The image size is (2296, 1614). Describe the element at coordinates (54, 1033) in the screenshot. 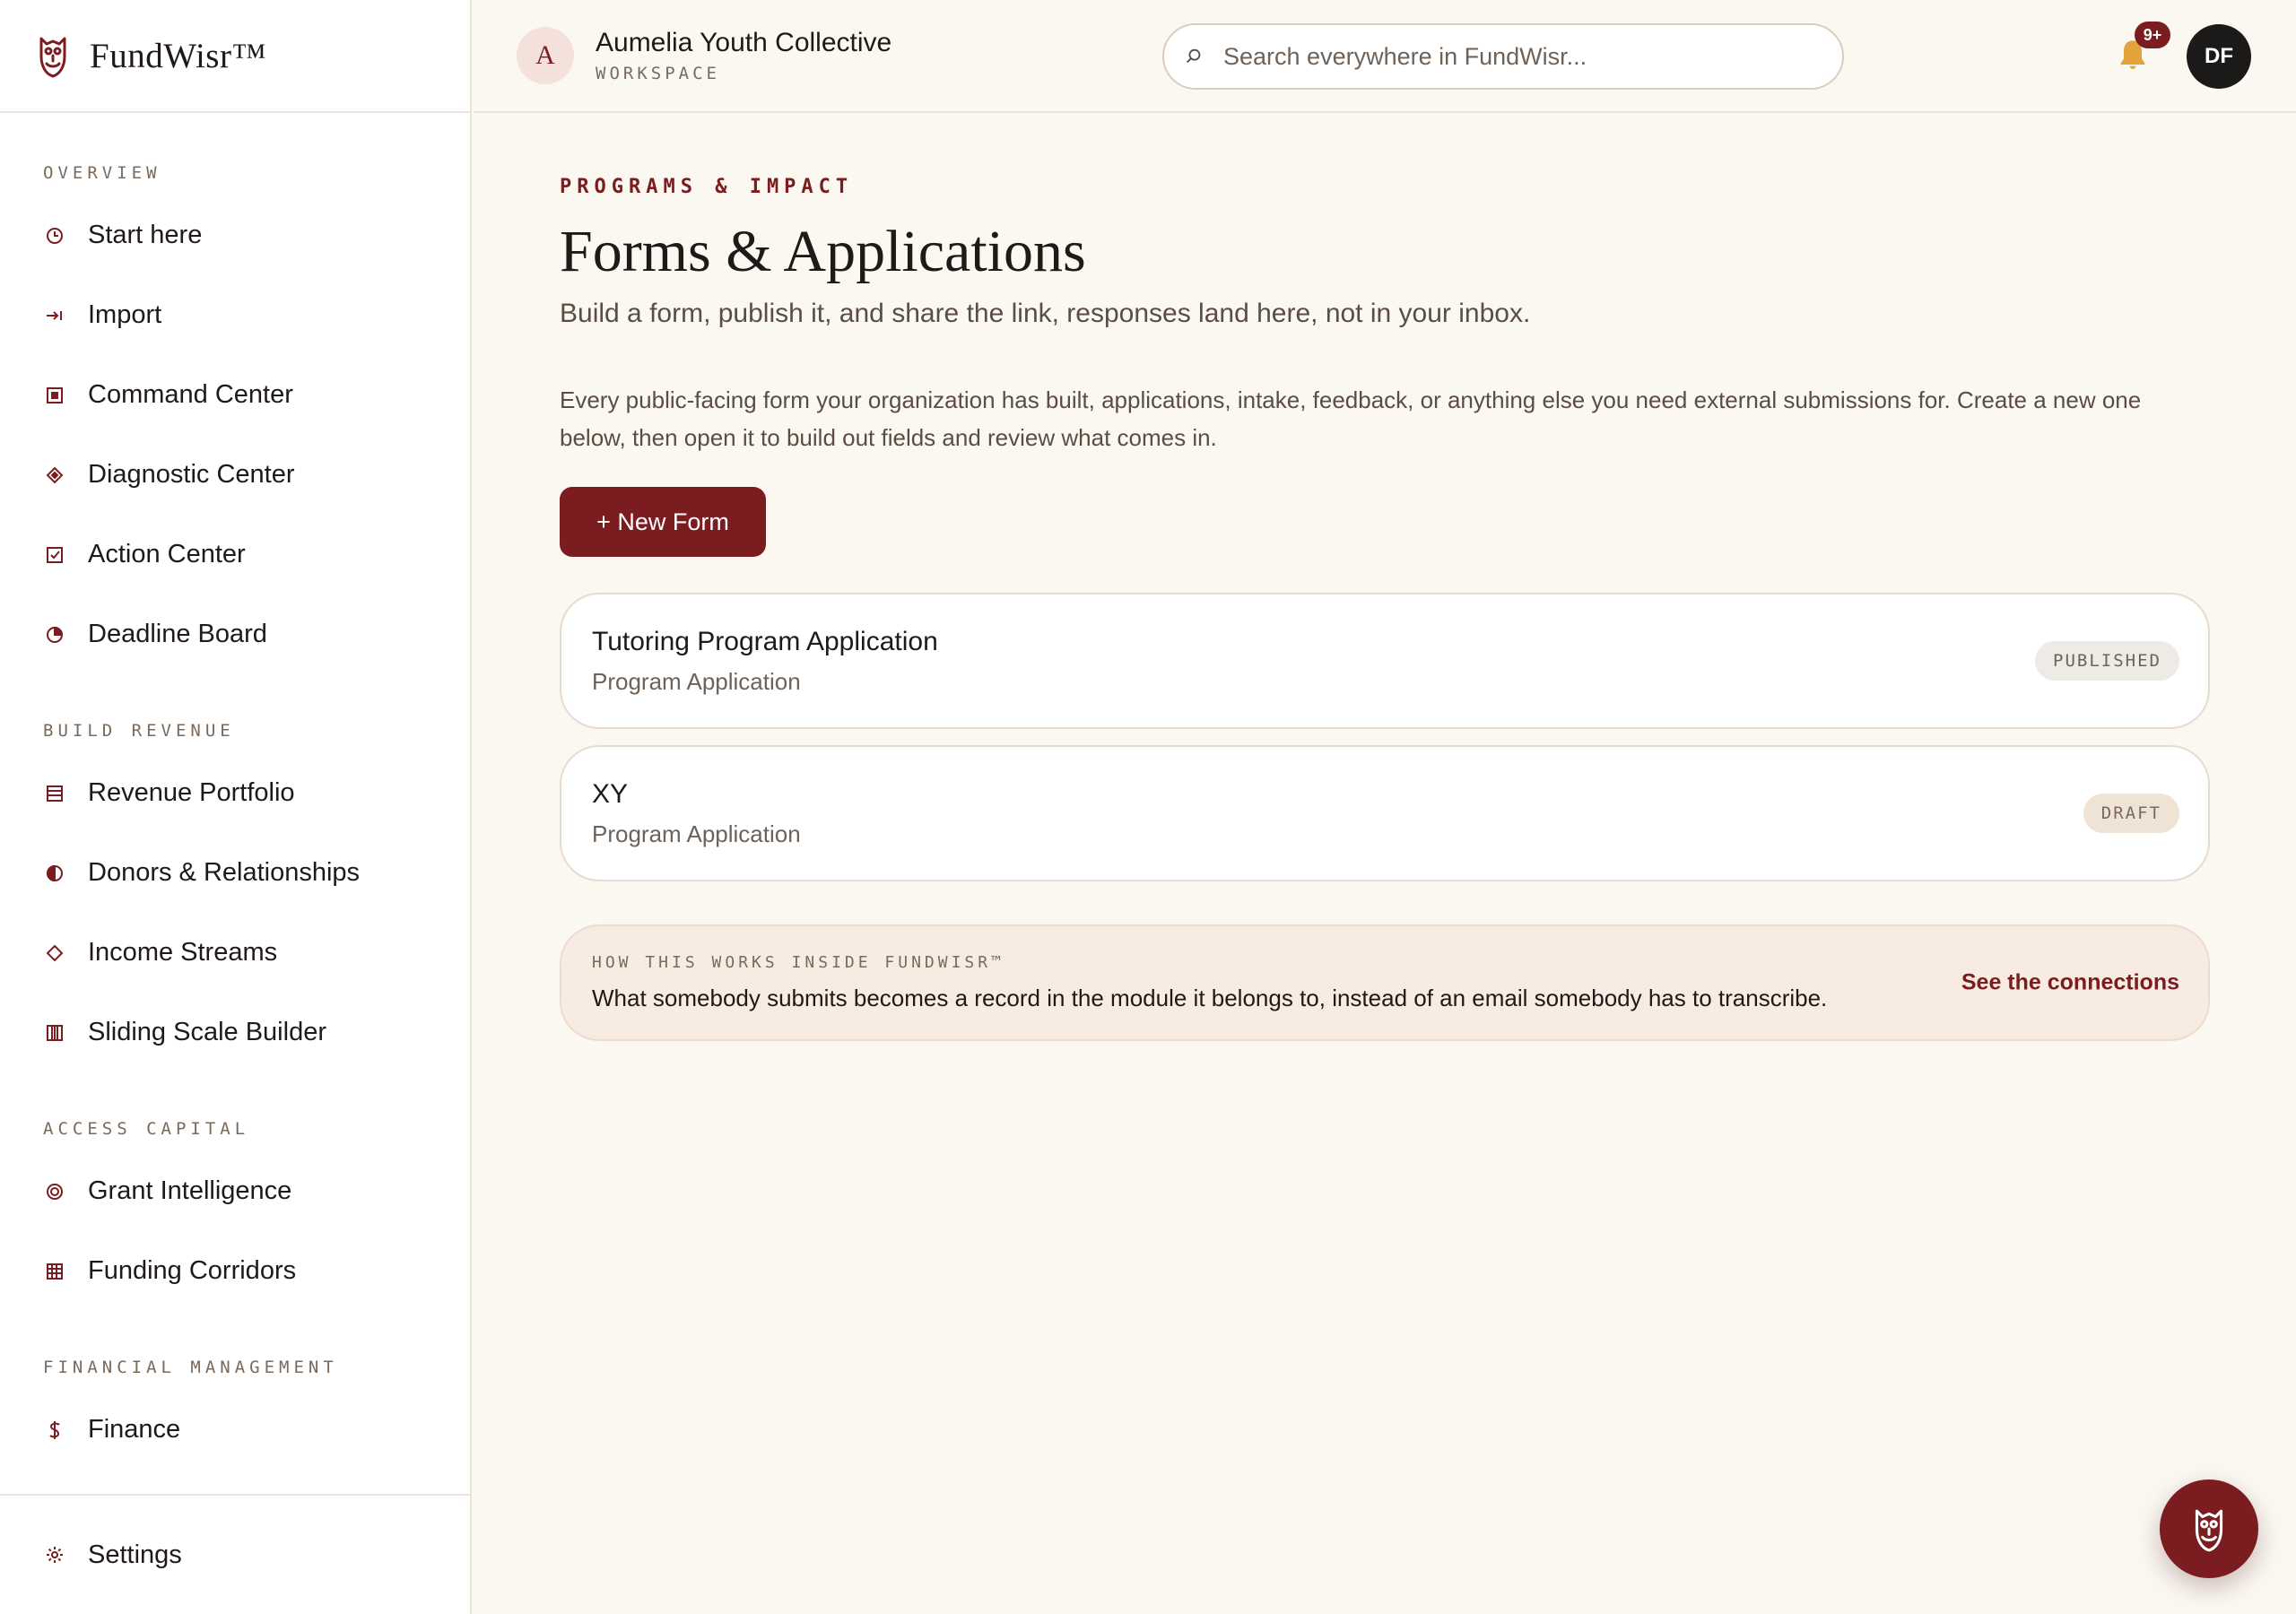

I see `columns-icon` at that location.